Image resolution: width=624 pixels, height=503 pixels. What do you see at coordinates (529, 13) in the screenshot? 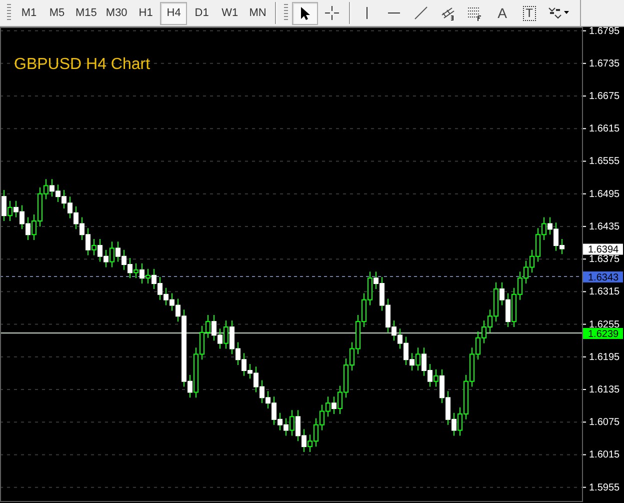
I see `text-label-button: T` at bounding box center [529, 13].